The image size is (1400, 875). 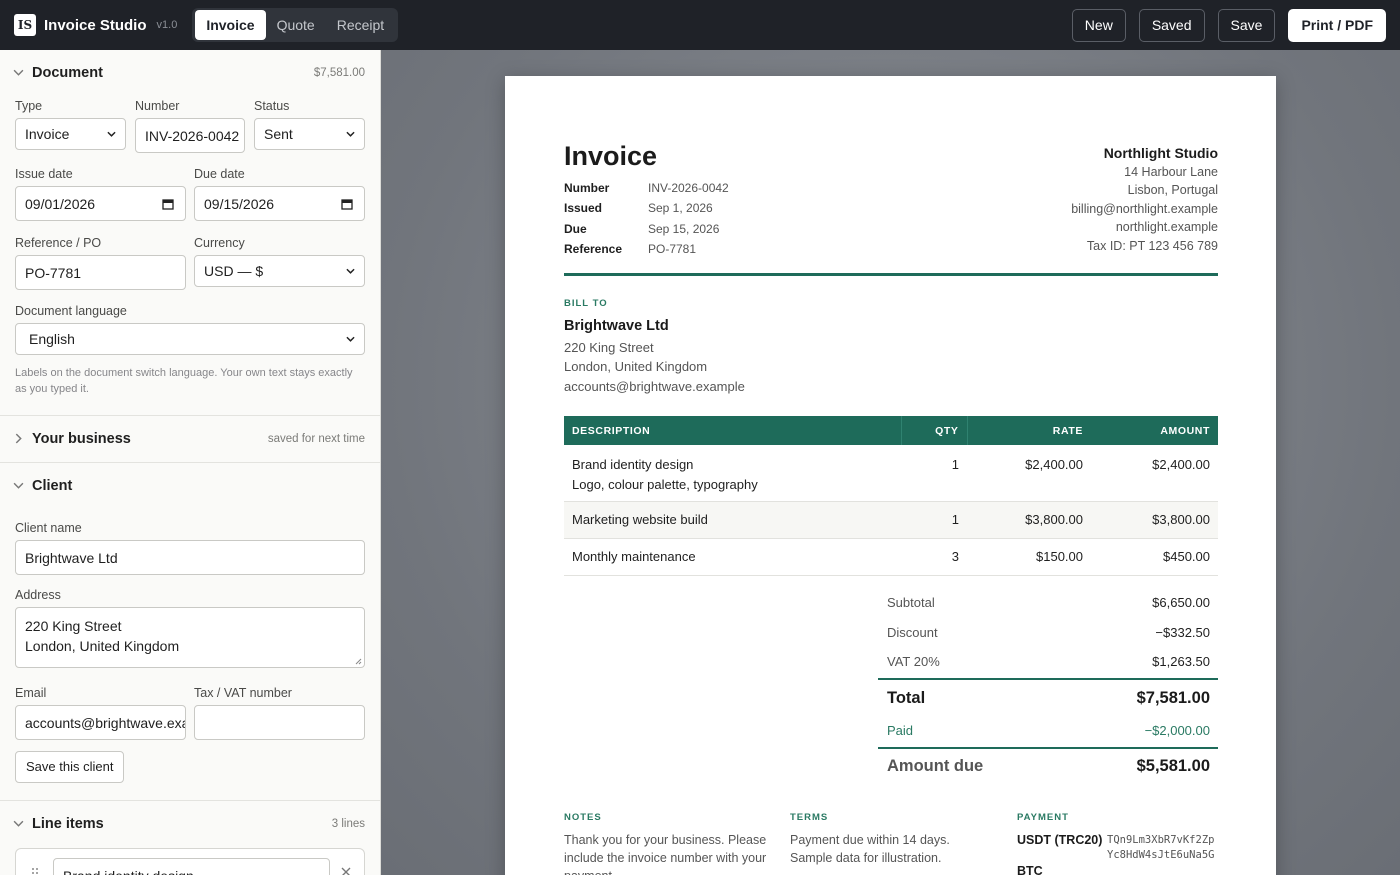 I want to click on meta-value: Sep 15, 2026, so click(x=684, y=229).